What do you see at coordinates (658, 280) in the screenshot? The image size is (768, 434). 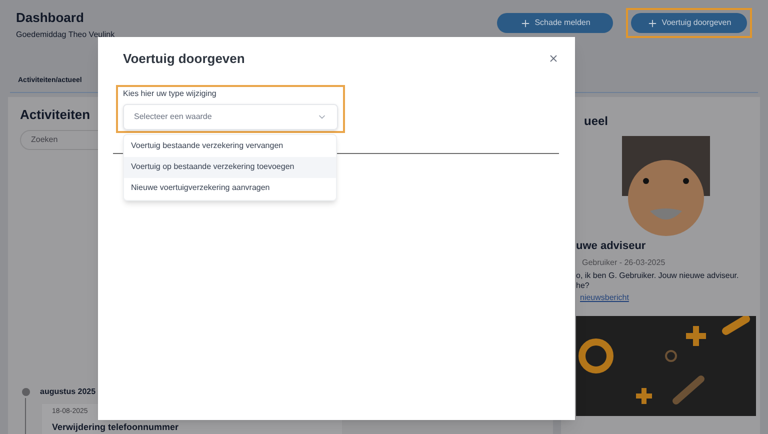 I see `news-text: o, ik ben G. Gebruiker. Jouw nieuwe adviseur. he?` at bounding box center [658, 280].